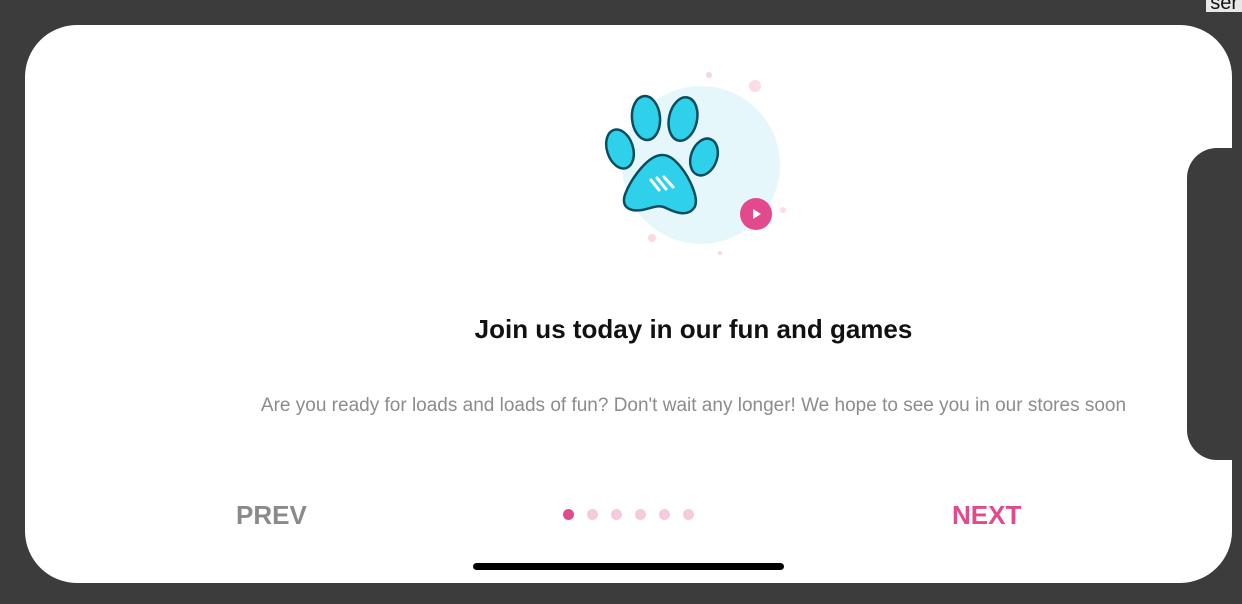 The image size is (1242, 604). What do you see at coordinates (271, 515) in the screenshot?
I see `prev-button: PREV` at bounding box center [271, 515].